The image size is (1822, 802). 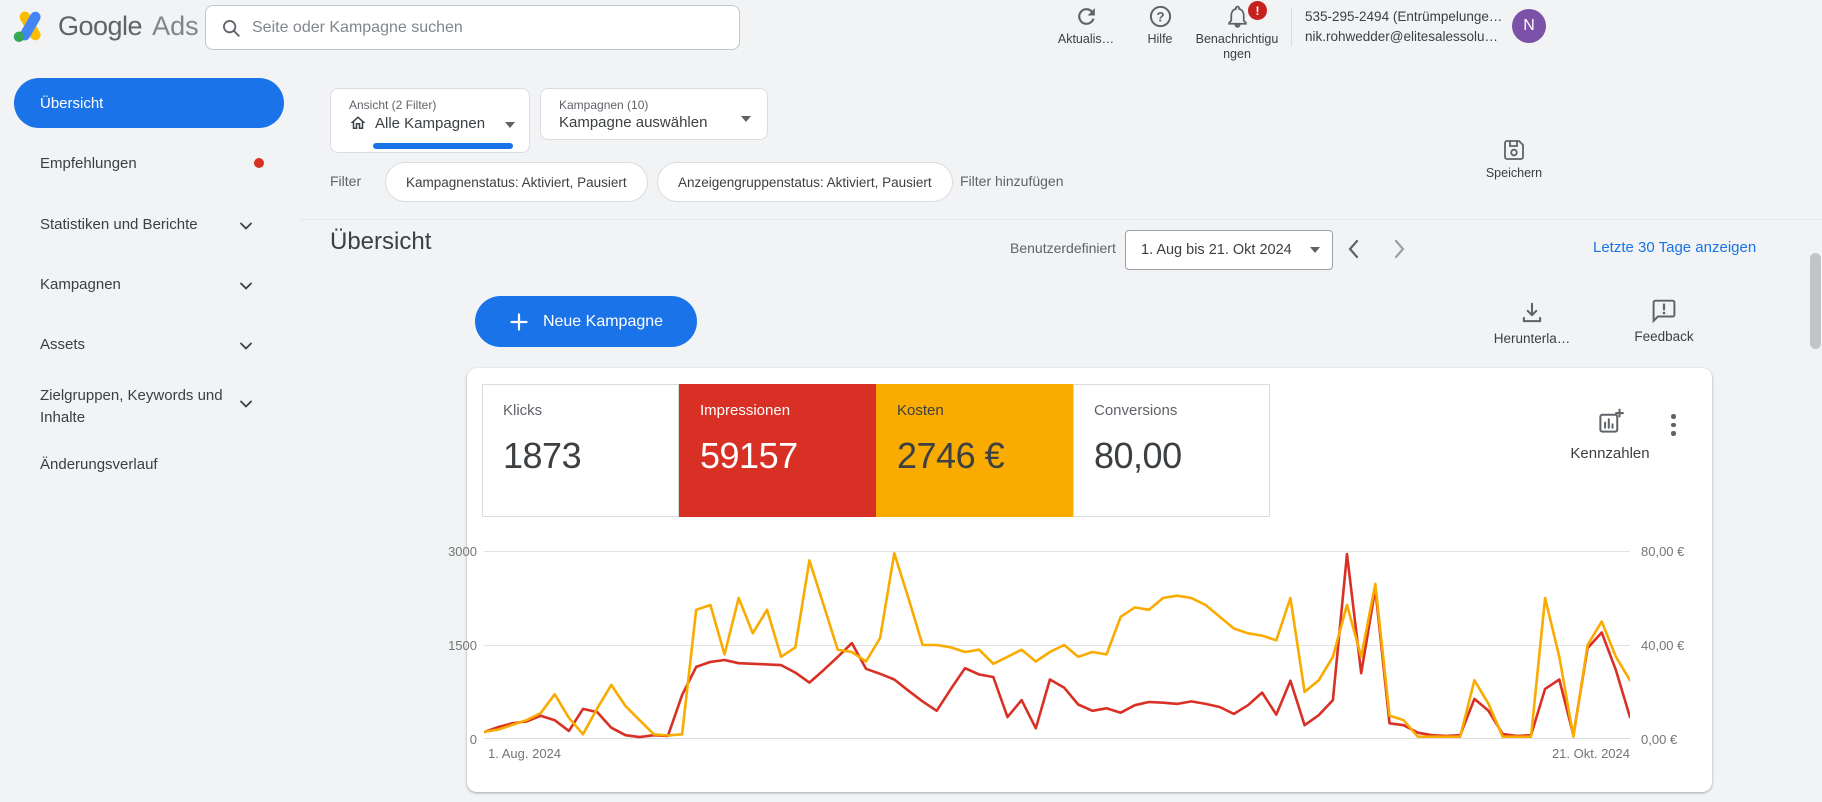 What do you see at coordinates (1160, 39) in the screenshot?
I see `help-label: Hilfe` at bounding box center [1160, 39].